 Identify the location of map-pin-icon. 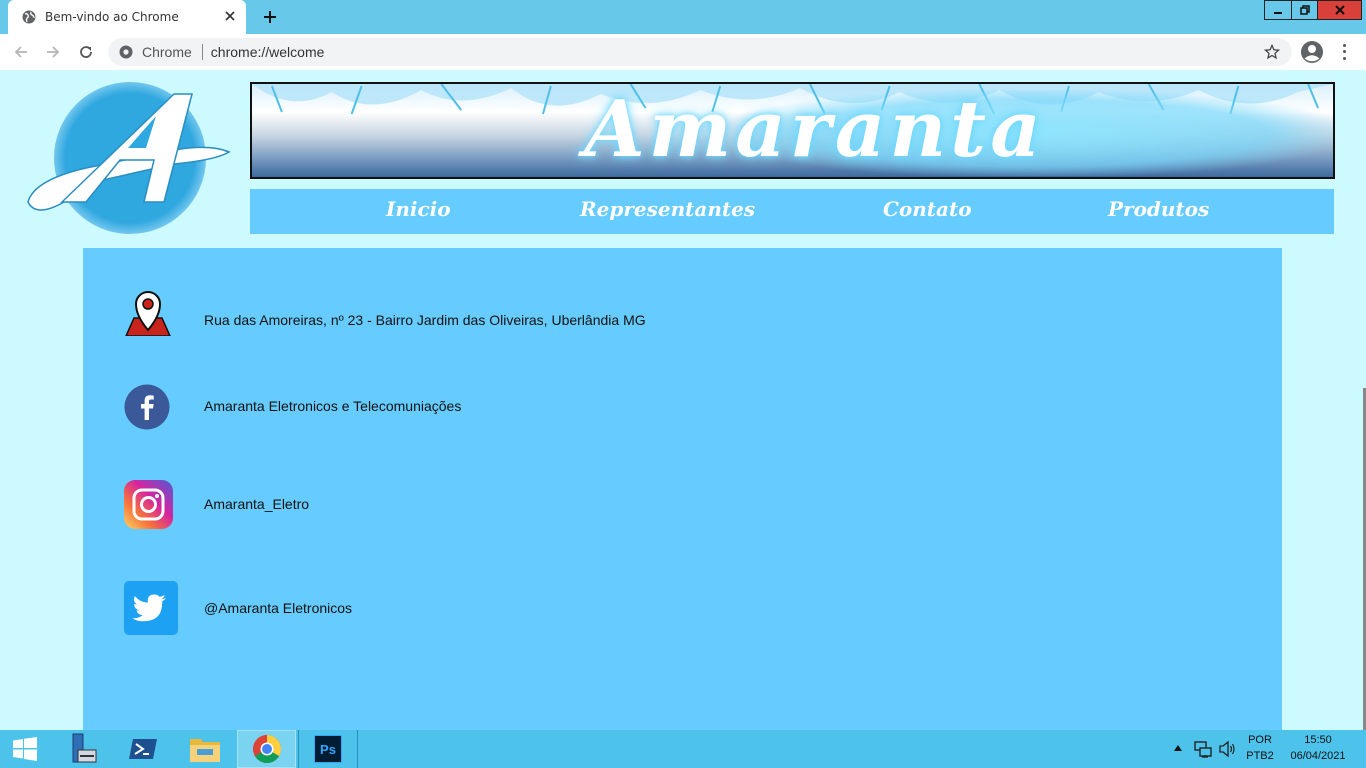
(148, 313).